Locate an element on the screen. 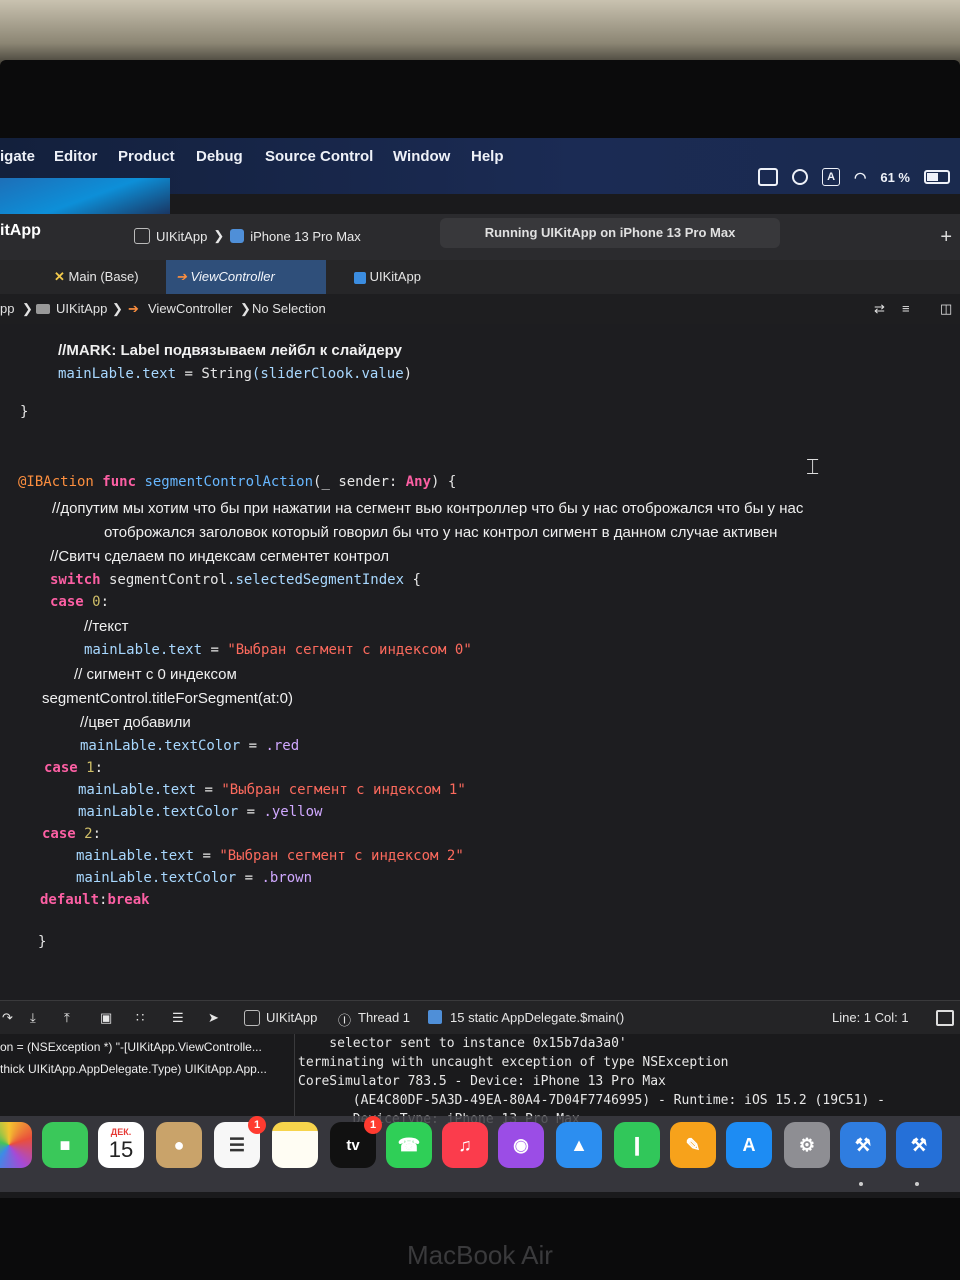 The height and width of the screenshot is (1280, 960). memory-graph-icon: ∷ is located at coordinates (140, 1018).